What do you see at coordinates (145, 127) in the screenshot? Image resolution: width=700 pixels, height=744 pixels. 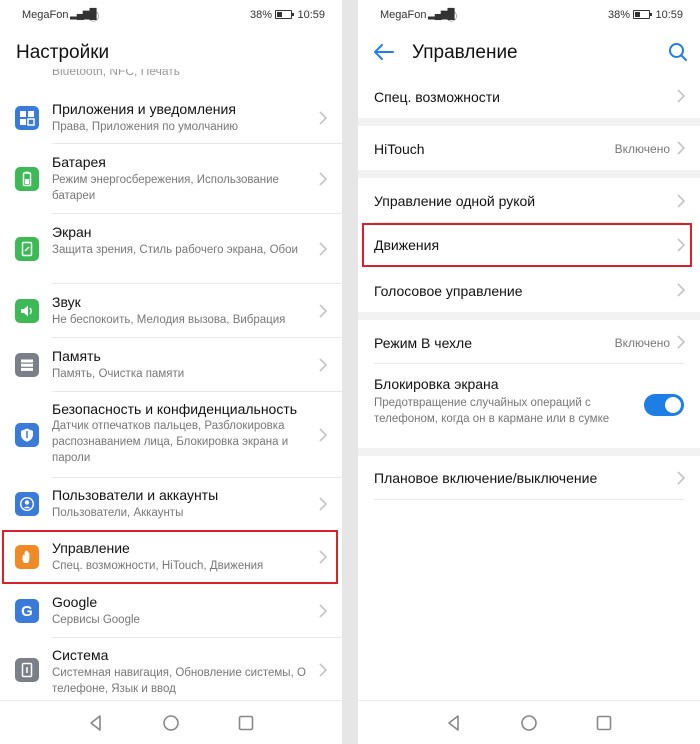 I see `settings-item-subtitle: Права, Приложения по умолчанию` at bounding box center [145, 127].